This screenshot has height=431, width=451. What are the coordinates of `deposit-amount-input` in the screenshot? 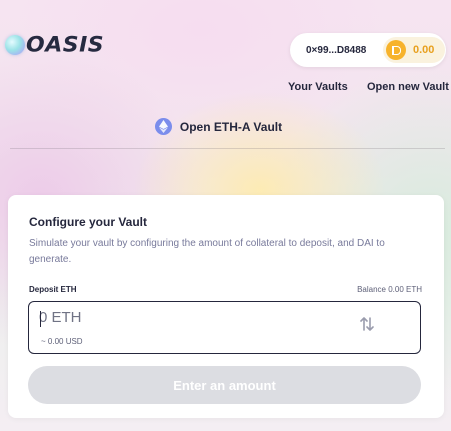 It's located at (189, 317).